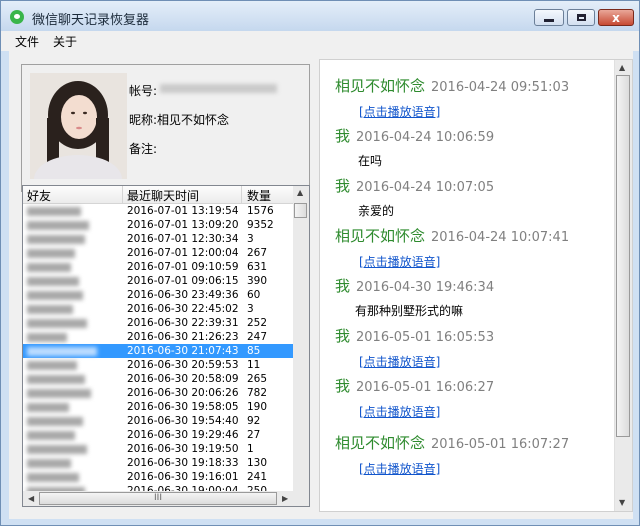 The image size is (640, 526). What do you see at coordinates (183, 267) in the screenshot?
I see `friend-last-chat-time: 2016-07-01 09:10:59` at bounding box center [183, 267].